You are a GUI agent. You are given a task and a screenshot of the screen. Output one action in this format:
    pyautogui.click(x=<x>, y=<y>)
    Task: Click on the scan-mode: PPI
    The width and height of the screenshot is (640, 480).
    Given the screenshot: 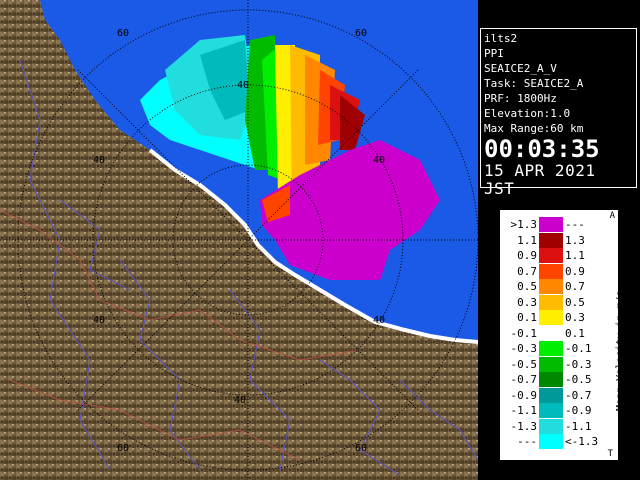 What is the action you would take?
    pyautogui.click(x=494, y=53)
    